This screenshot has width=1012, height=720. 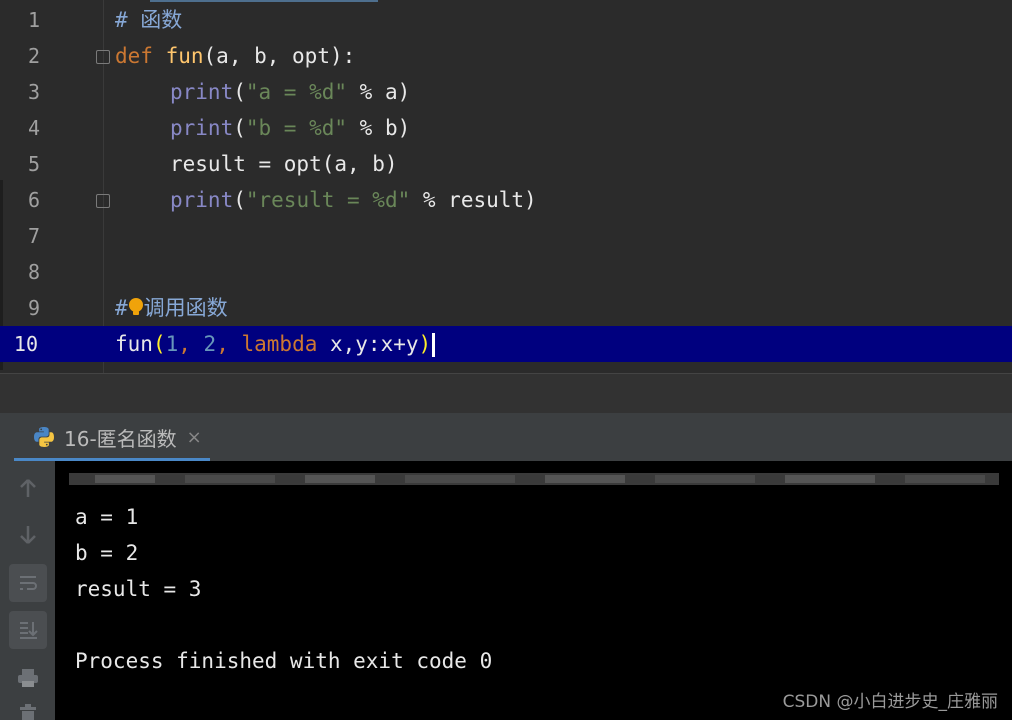 I want to click on fold-end-marker-icon, so click(x=103, y=201).